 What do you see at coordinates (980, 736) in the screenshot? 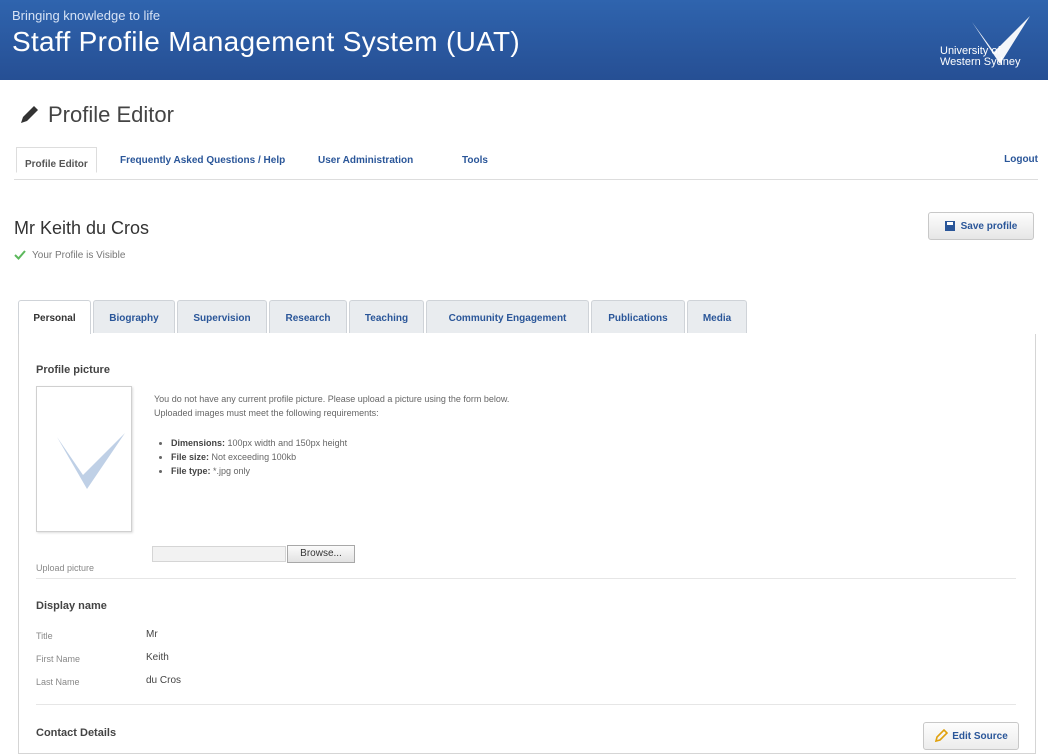
I see `edit-source-label: Edit Source` at bounding box center [980, 736].